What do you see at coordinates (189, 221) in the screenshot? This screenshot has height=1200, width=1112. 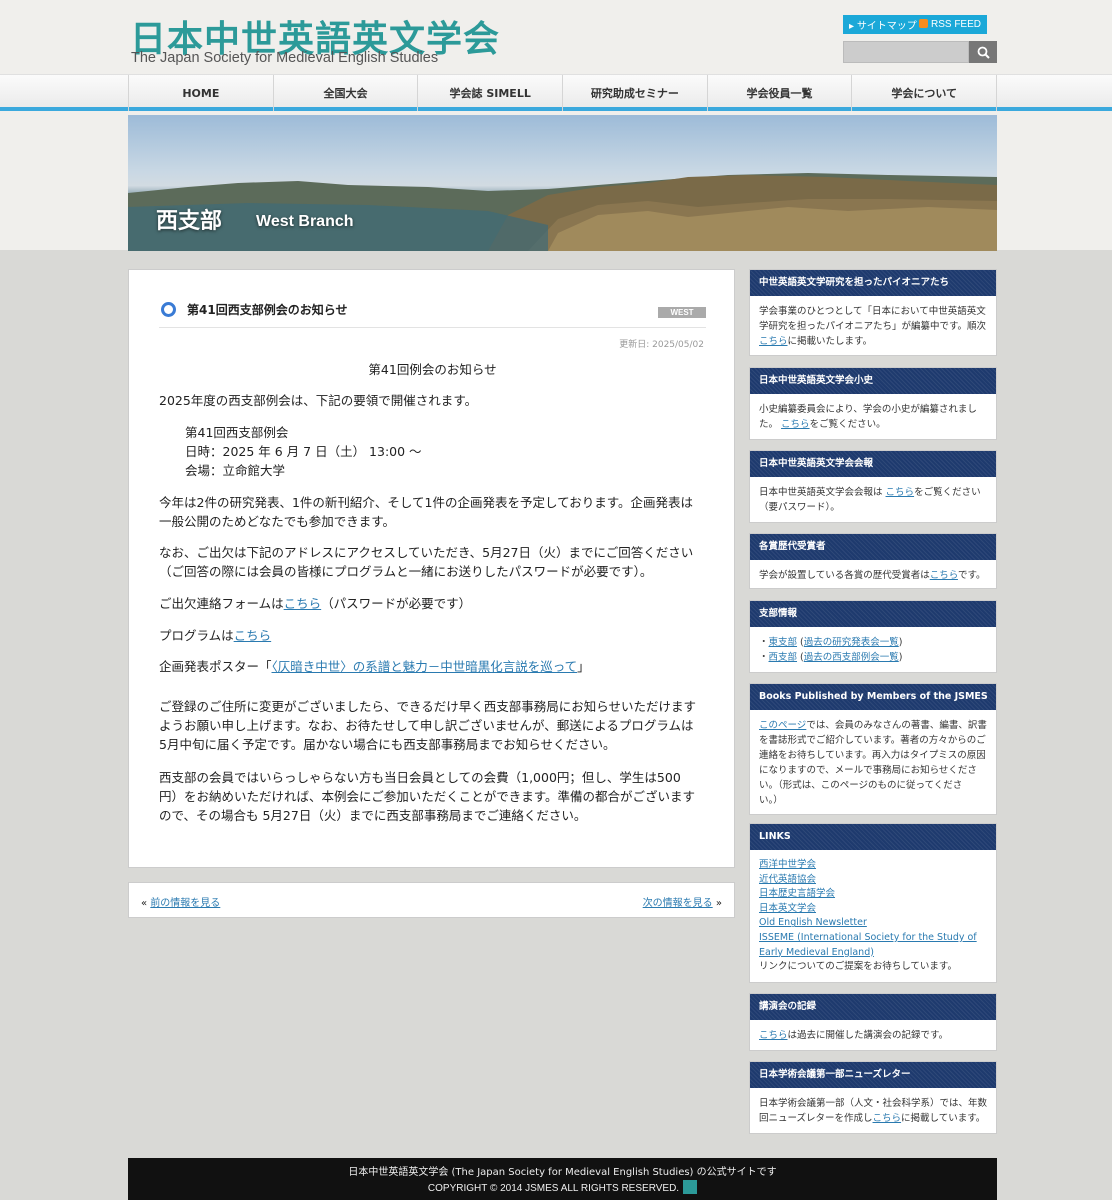 I see `hero-title-ja: 西支部` at bounding box center [189, 221].